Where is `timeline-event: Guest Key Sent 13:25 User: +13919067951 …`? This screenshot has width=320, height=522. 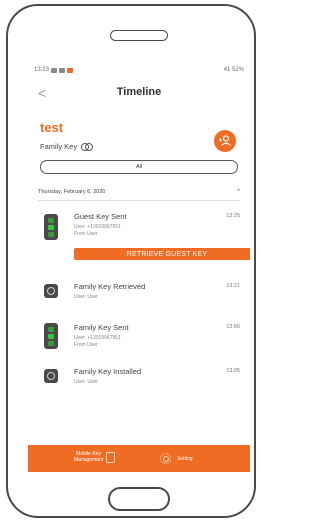 timeline-event: Guest Key Sent 13:25 User: +13919067951 … is located at coordinates (139, 241).